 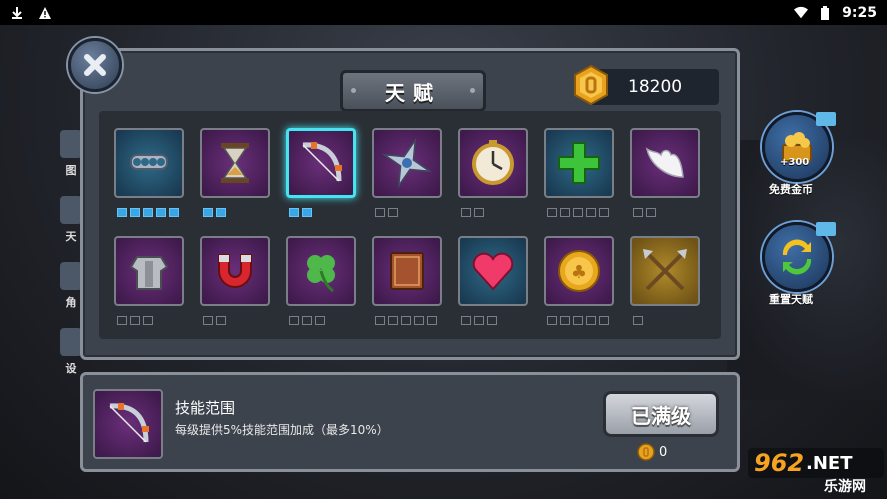 What do you see at coordinates (45, 12) in the screenshot?
I see `warning-icon` at bounding box center [45, 12].